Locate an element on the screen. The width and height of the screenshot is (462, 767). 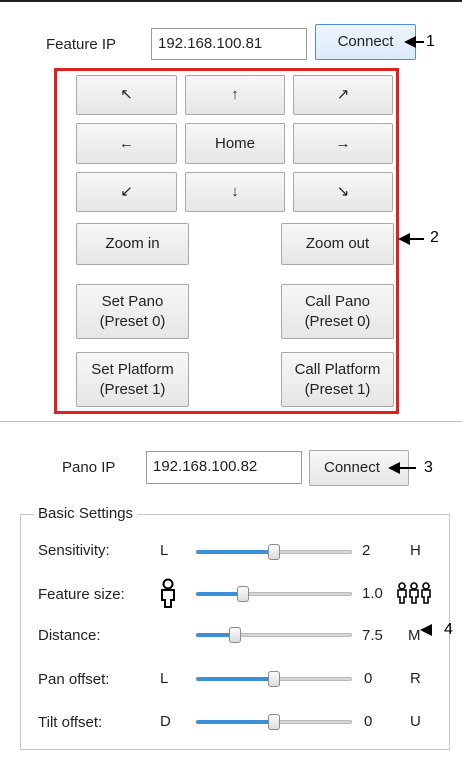
tilt-offset-max-label: U is located at coordinates (415, 721).